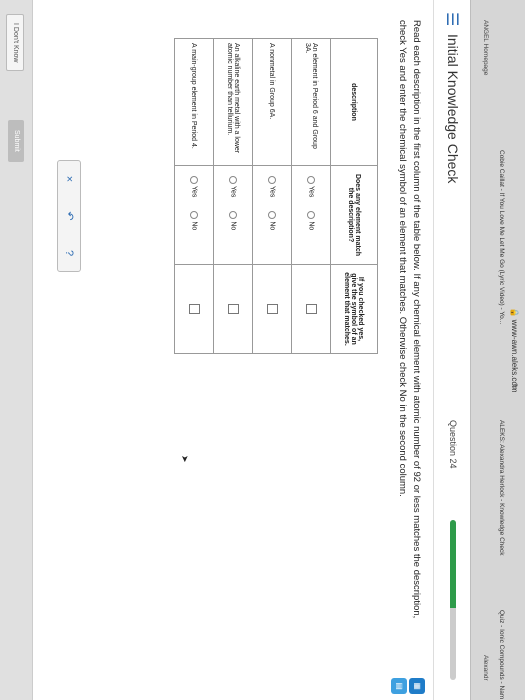  I want to click on reload-icon: ↻, so click(514, 386).